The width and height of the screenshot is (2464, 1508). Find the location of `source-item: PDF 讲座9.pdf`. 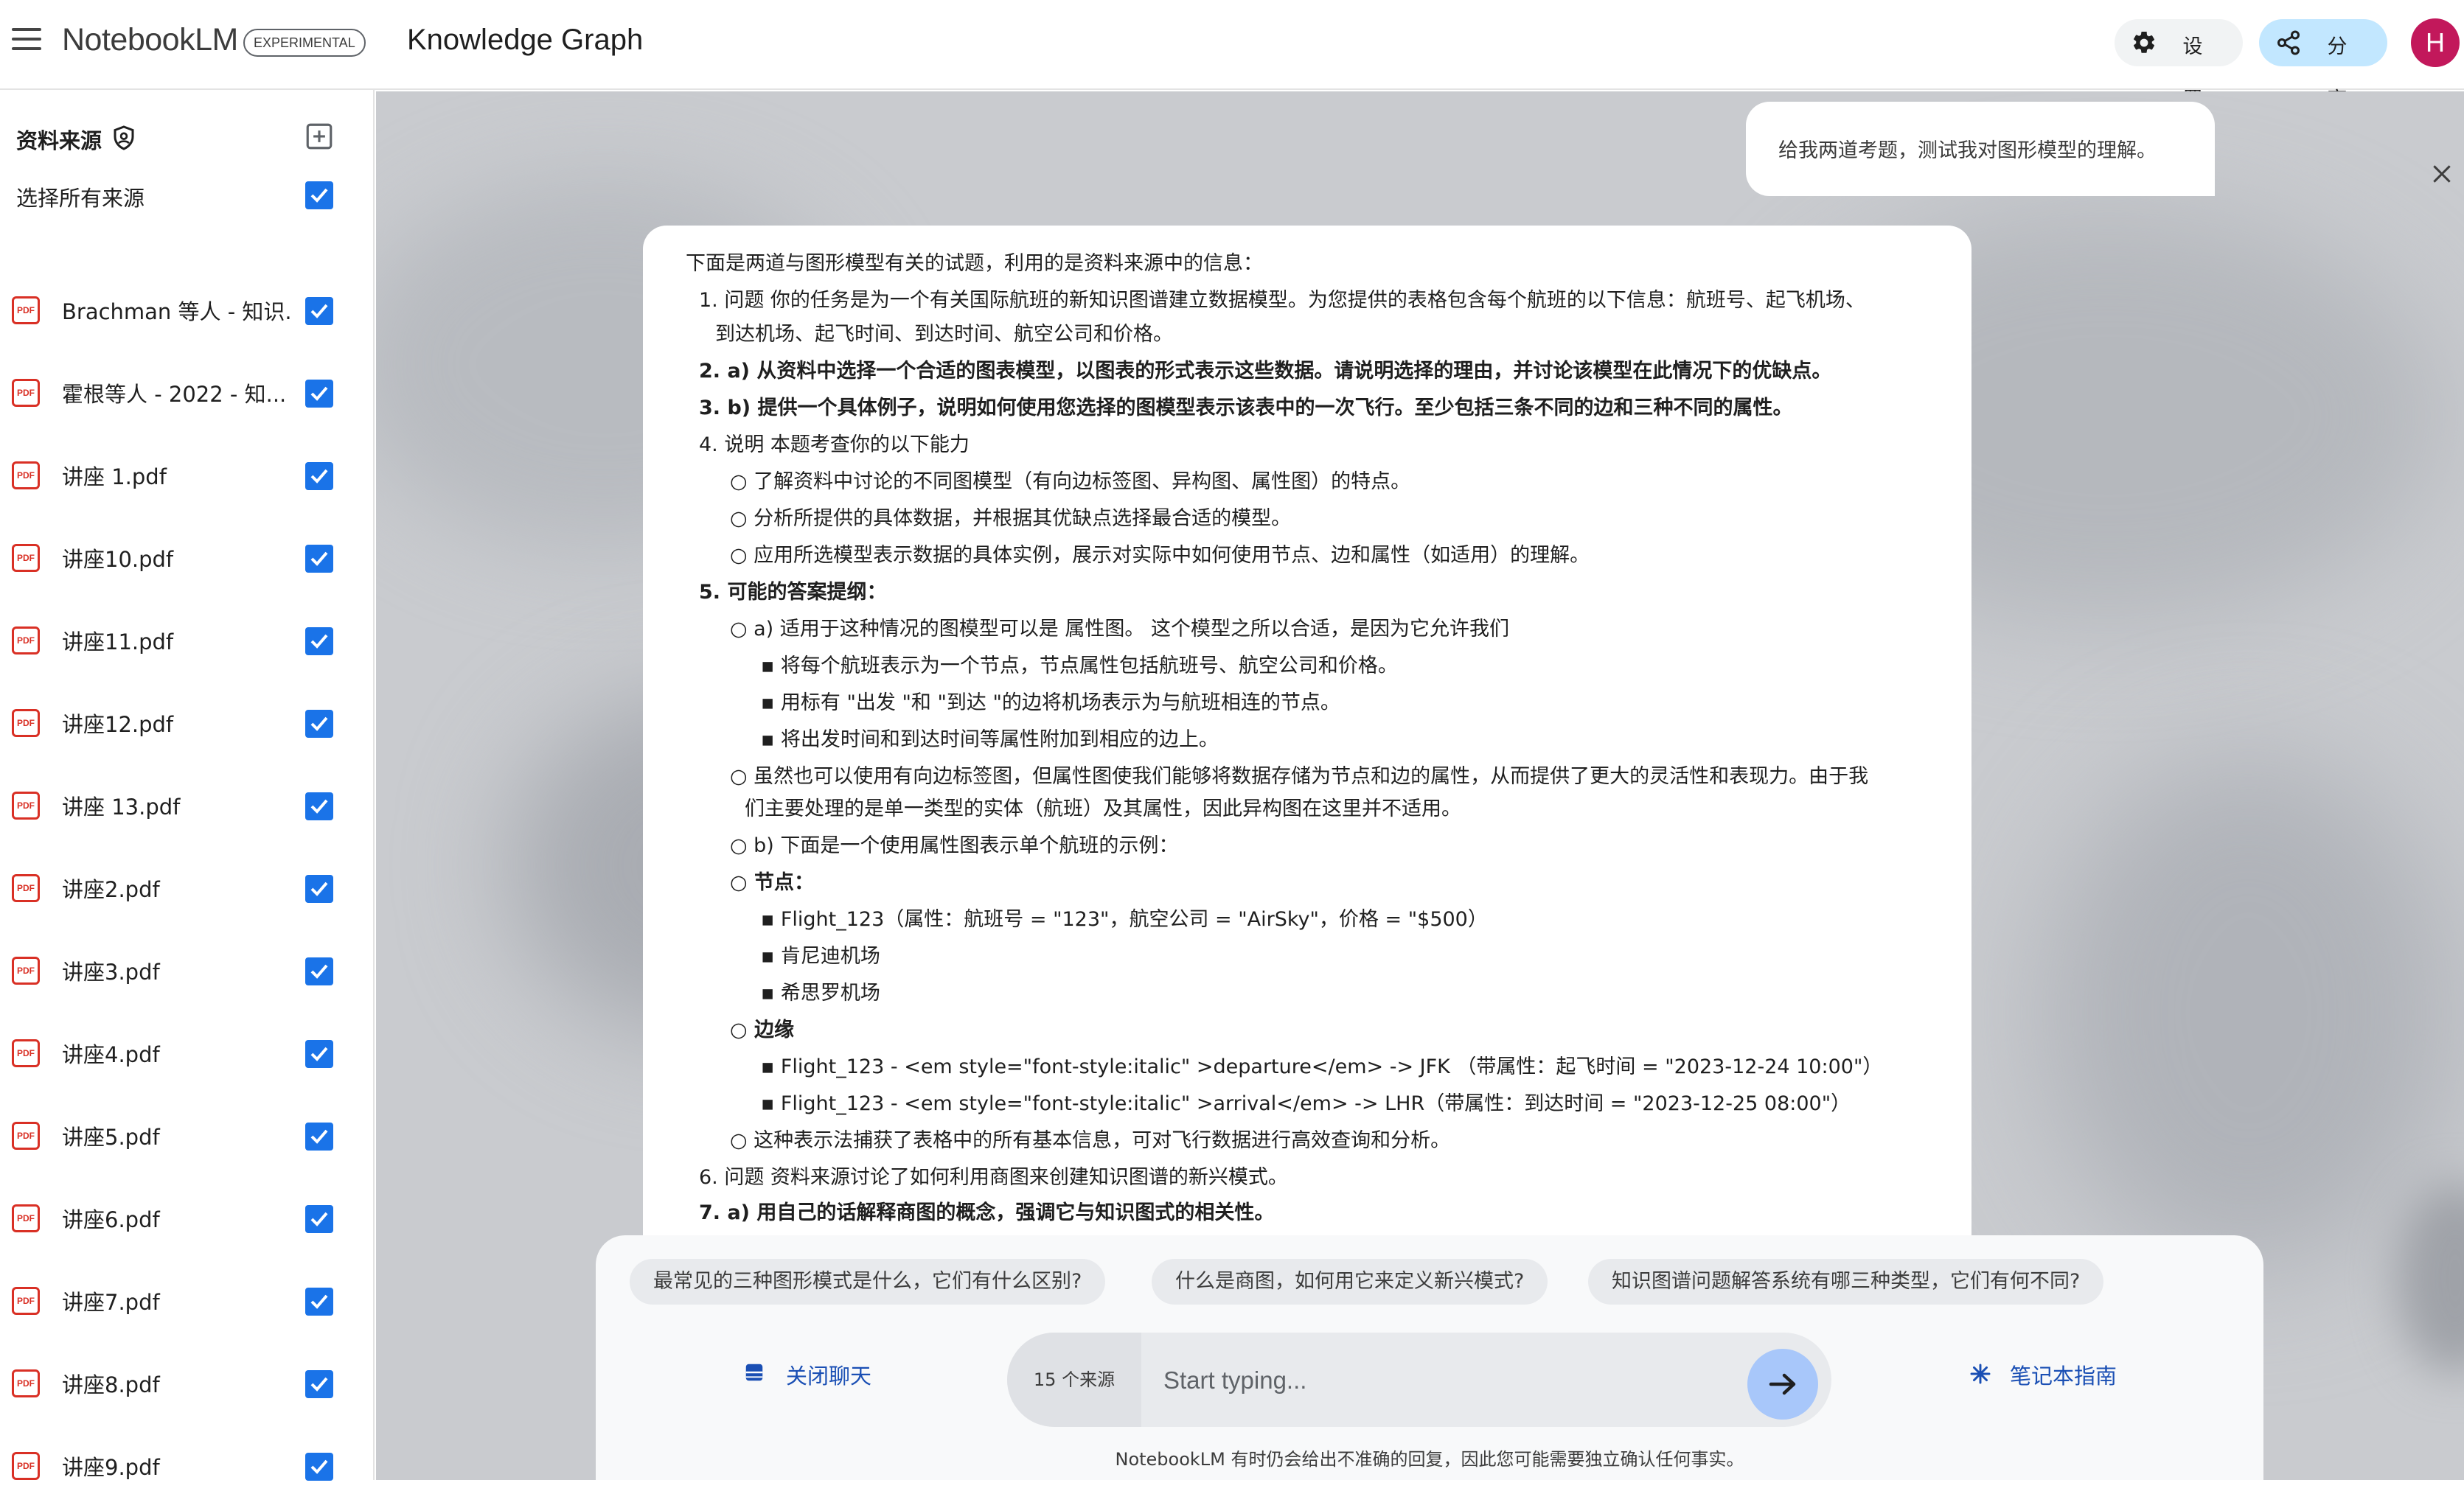

source-item: PDF 讲座9.pdf is located at coordinates (186, 1467).